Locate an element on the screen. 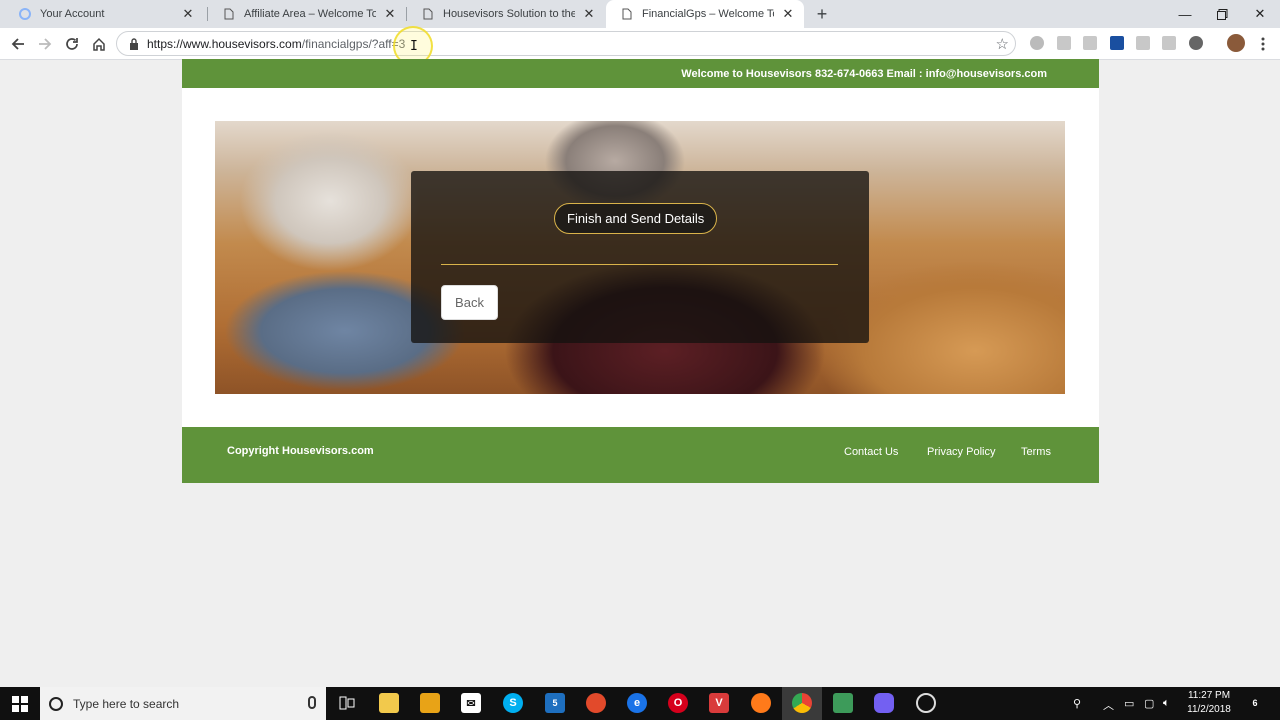 This screenshot has height=720, width=1280. extension-grammar-icon is located at coordinates (1169, 43).